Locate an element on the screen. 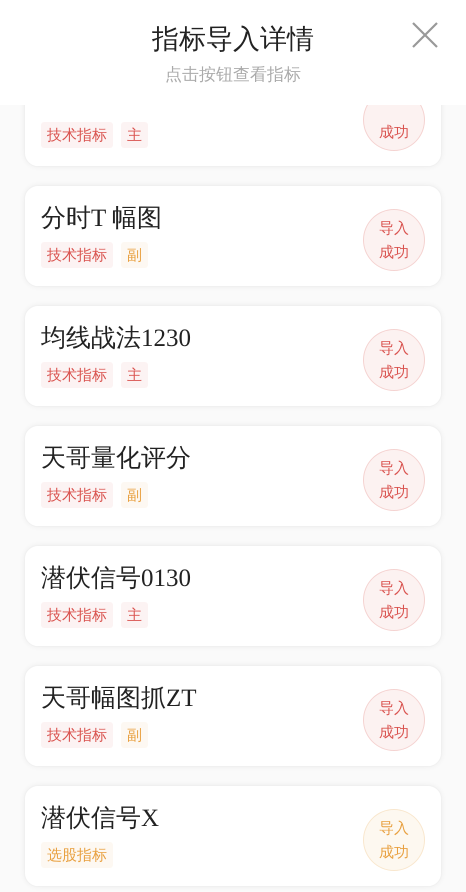 The width and height of the screenshot is (466, 892). dialog-subtitle: 点击按钮查看指标 is located at coordinates (233, 75).